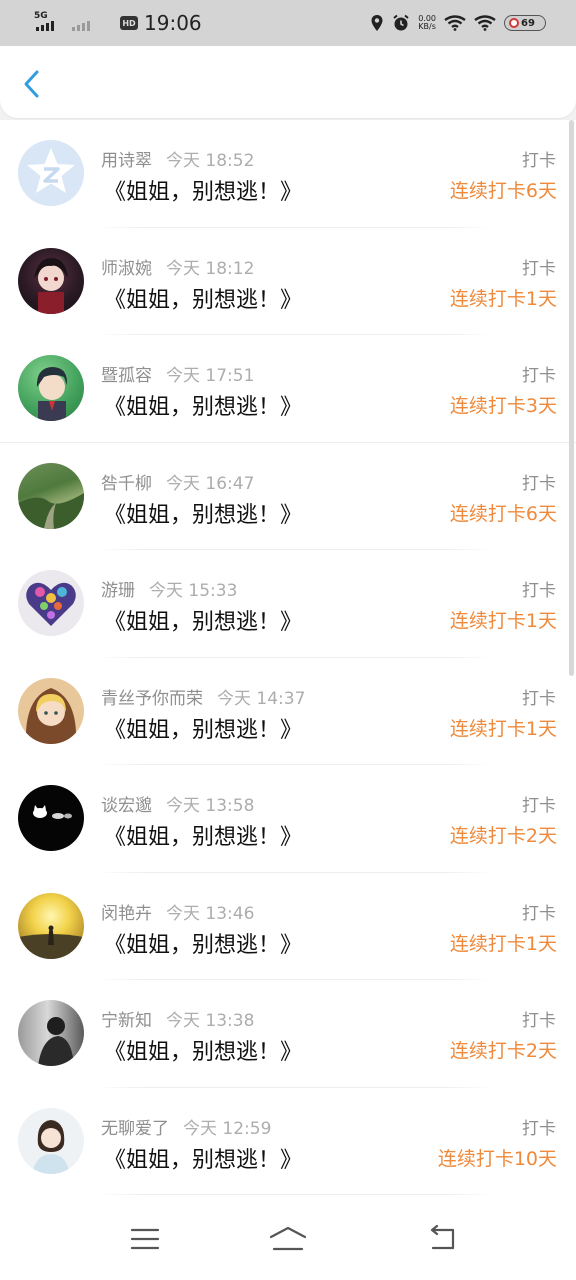 The width and height of the screenshot is (576, 1280). Describe the element at coordinates (177, 481) in the screenshot. I see `user-line: 咎千柳 今天 16:47` at that location.